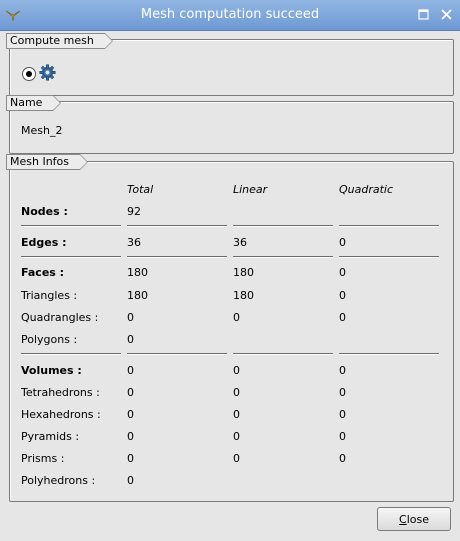 The height and width of the screenshot is (541, 460). Describe the element at coordinates (130, 458) in the screenshot. I see `prisms-total: 0` at that location.